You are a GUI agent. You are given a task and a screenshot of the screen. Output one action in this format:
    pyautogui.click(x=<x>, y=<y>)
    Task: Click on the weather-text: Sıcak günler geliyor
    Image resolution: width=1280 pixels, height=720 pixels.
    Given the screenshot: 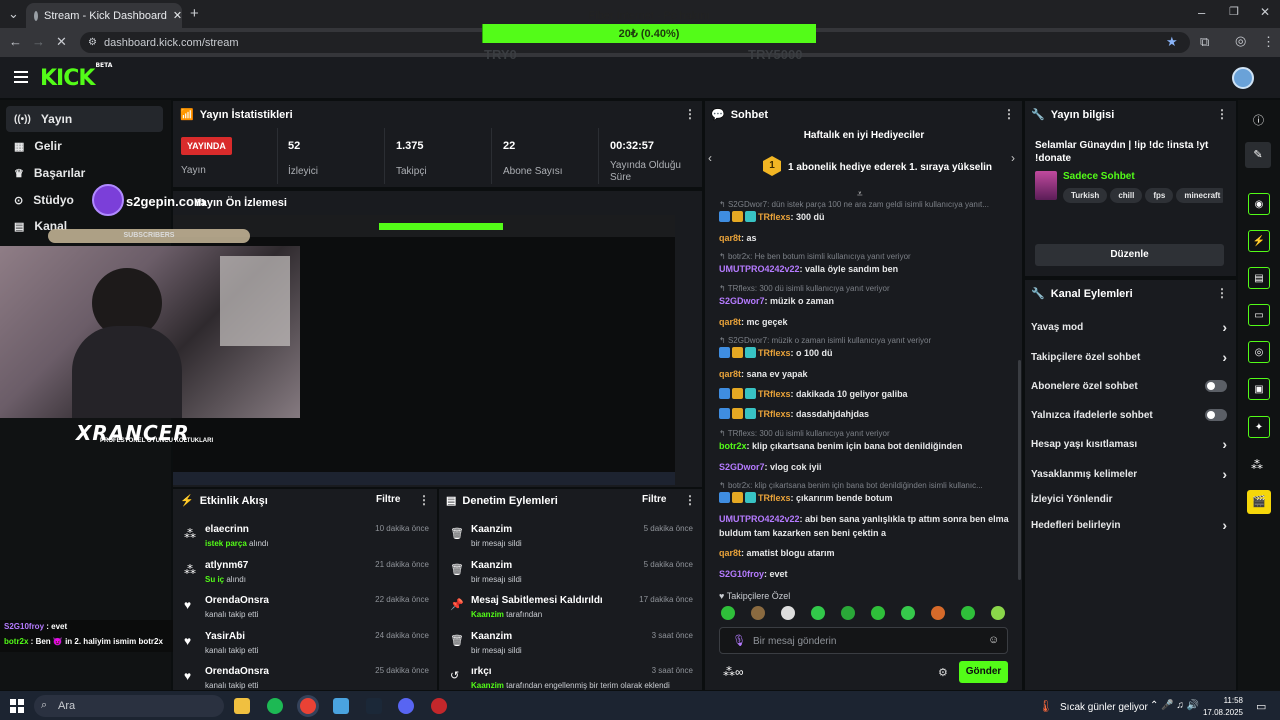 What is the action you would take?
    pyautogui.click(x=1104, y=707)
    